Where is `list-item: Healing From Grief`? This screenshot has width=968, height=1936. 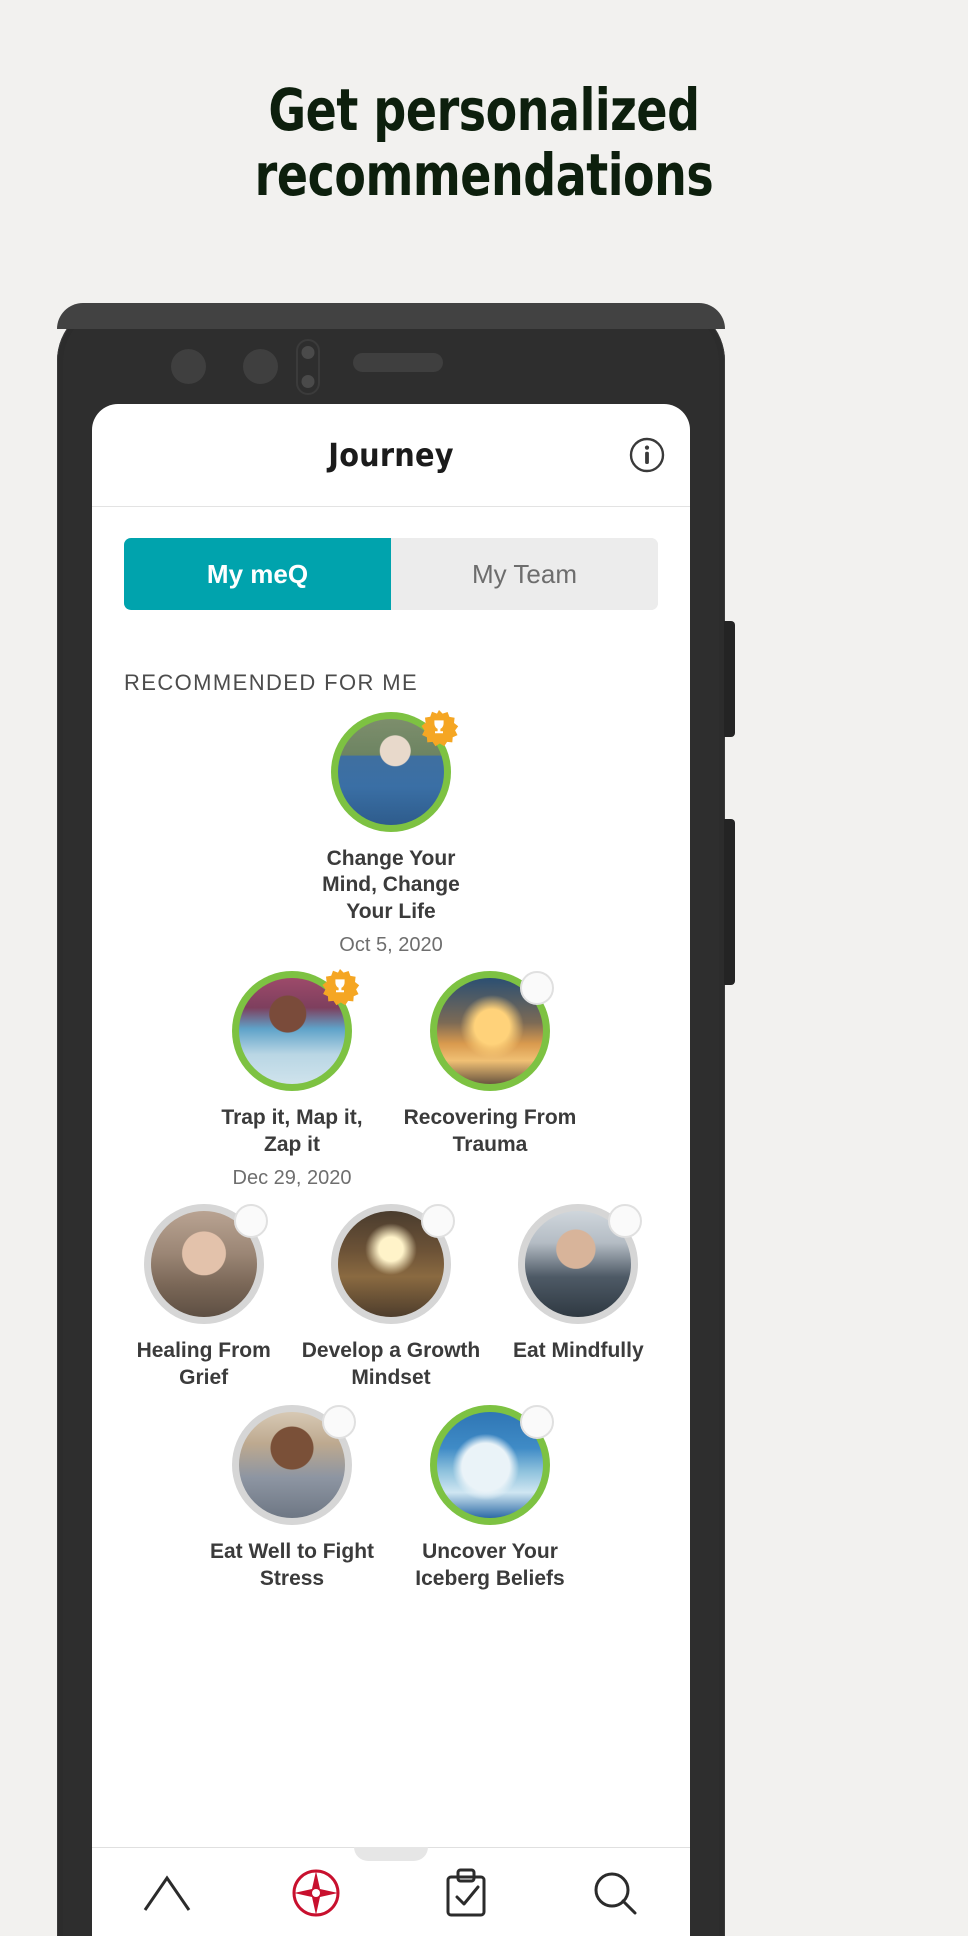 list-item: Healing From Grief is located at coordinates (203, 1297).